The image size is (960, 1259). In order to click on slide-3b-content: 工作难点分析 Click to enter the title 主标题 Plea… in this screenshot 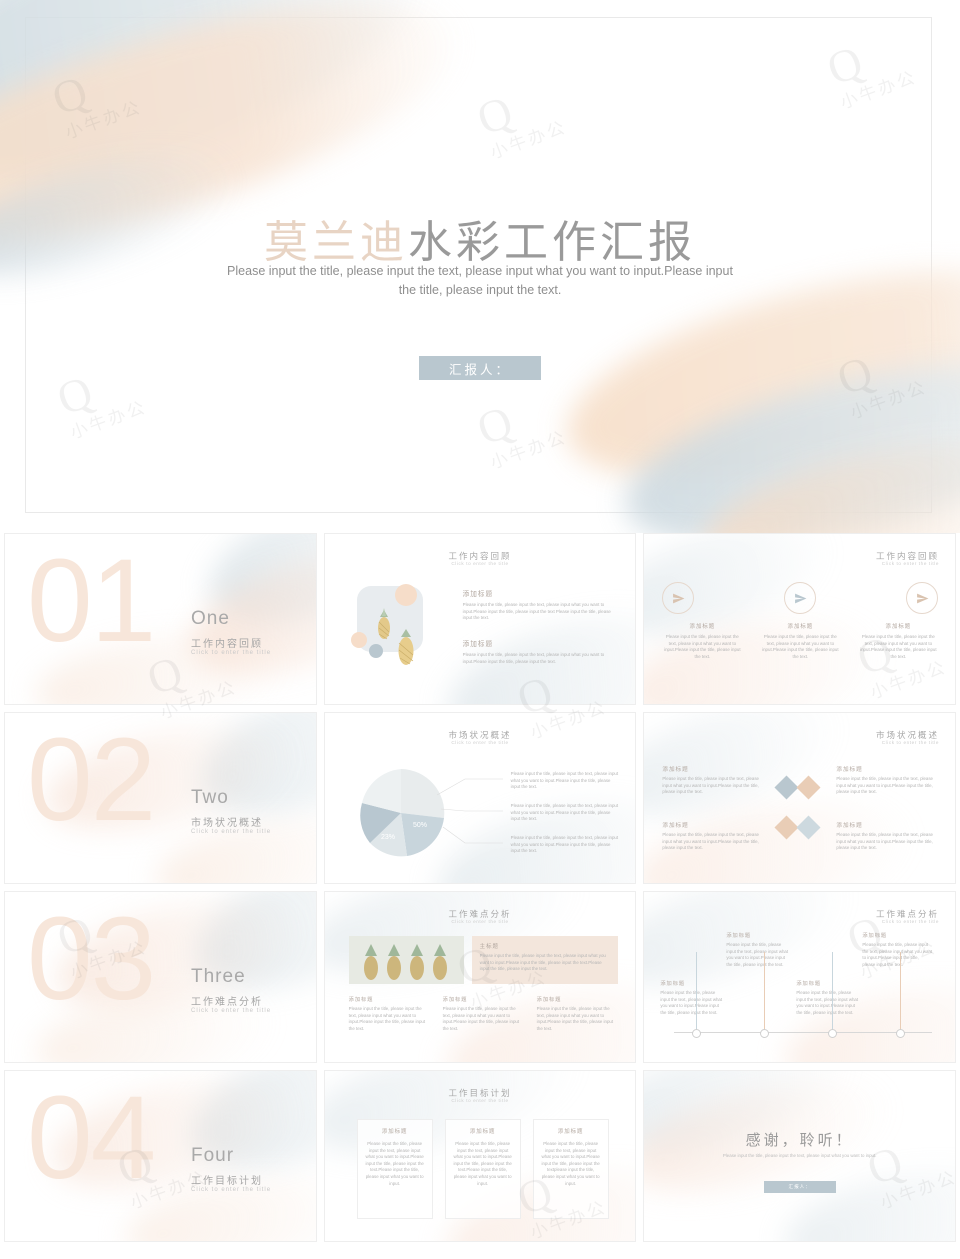, I will do `click(480, 977)`.